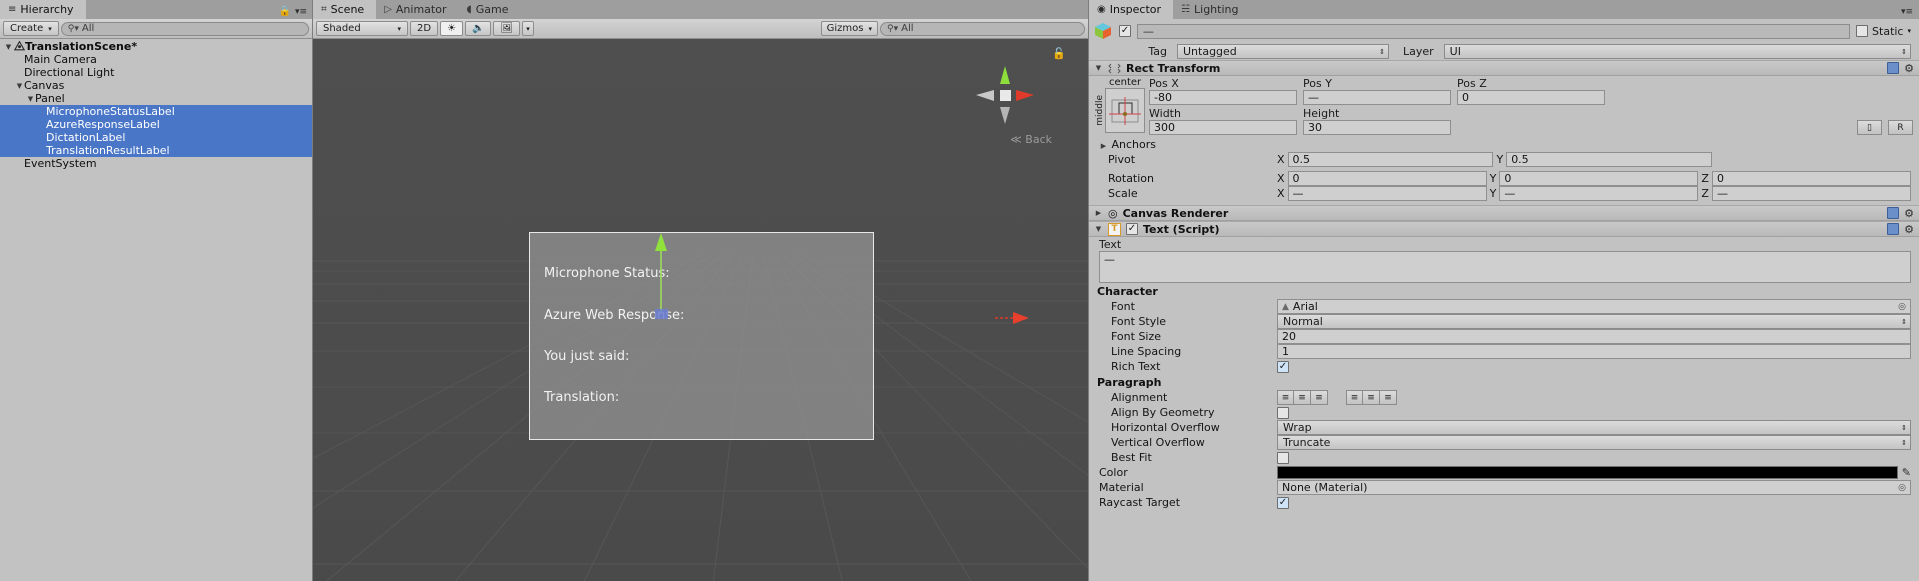 The image size is (1919, 581). I want to click on raycast-target-checkbox: ✓, so click(1283, 502).